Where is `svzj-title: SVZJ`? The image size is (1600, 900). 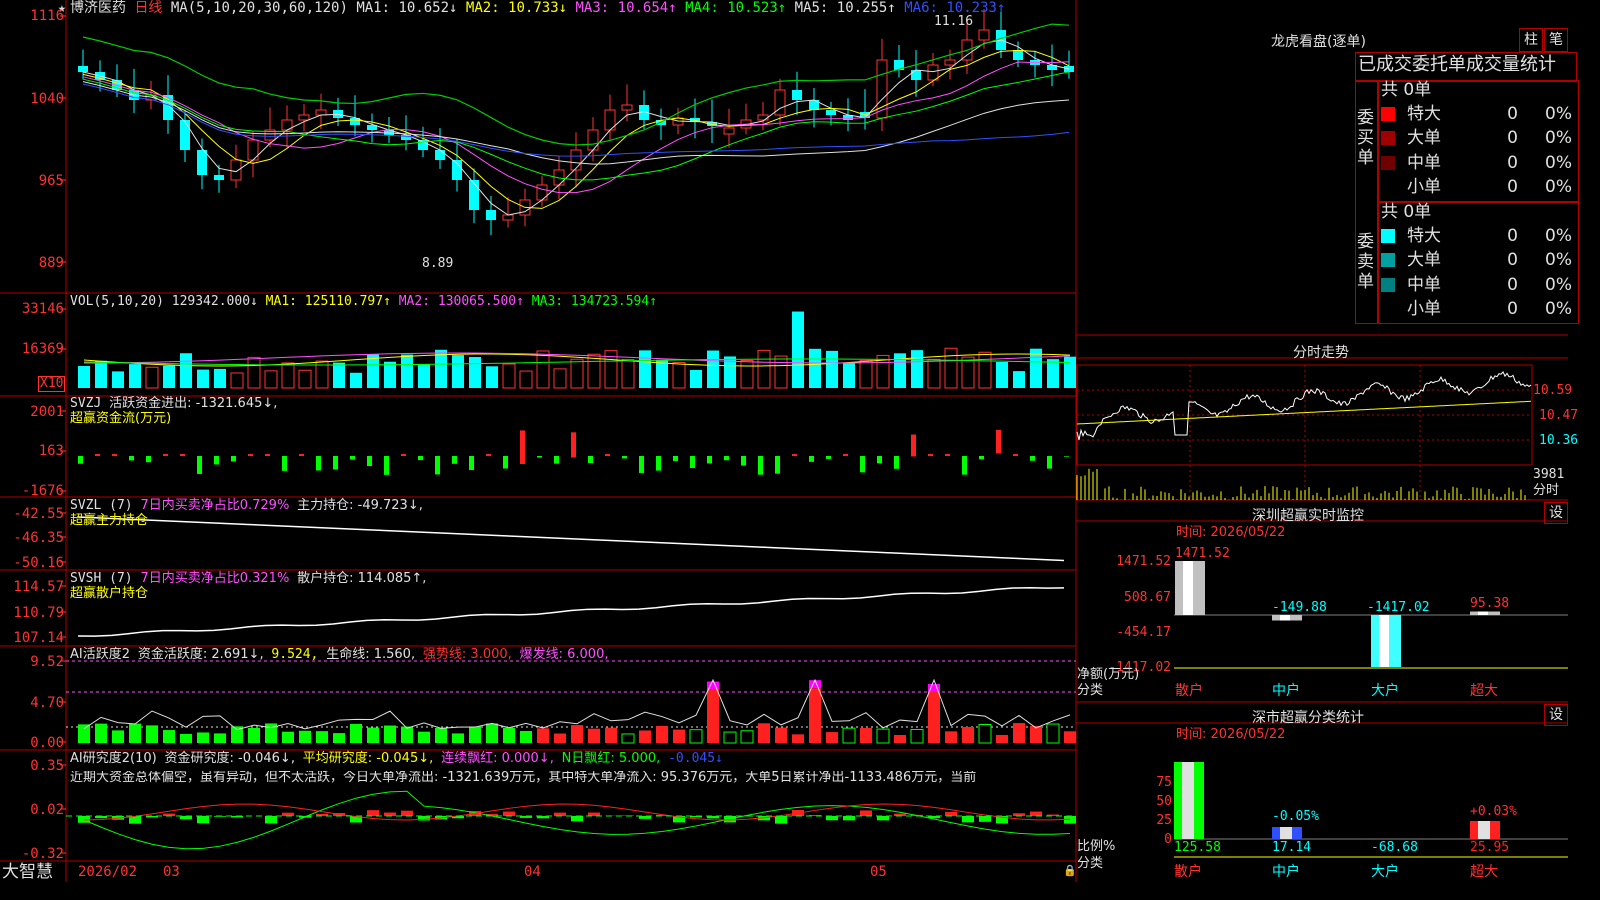 svzj-title: SVZJ is located at coordinates (86, 403).